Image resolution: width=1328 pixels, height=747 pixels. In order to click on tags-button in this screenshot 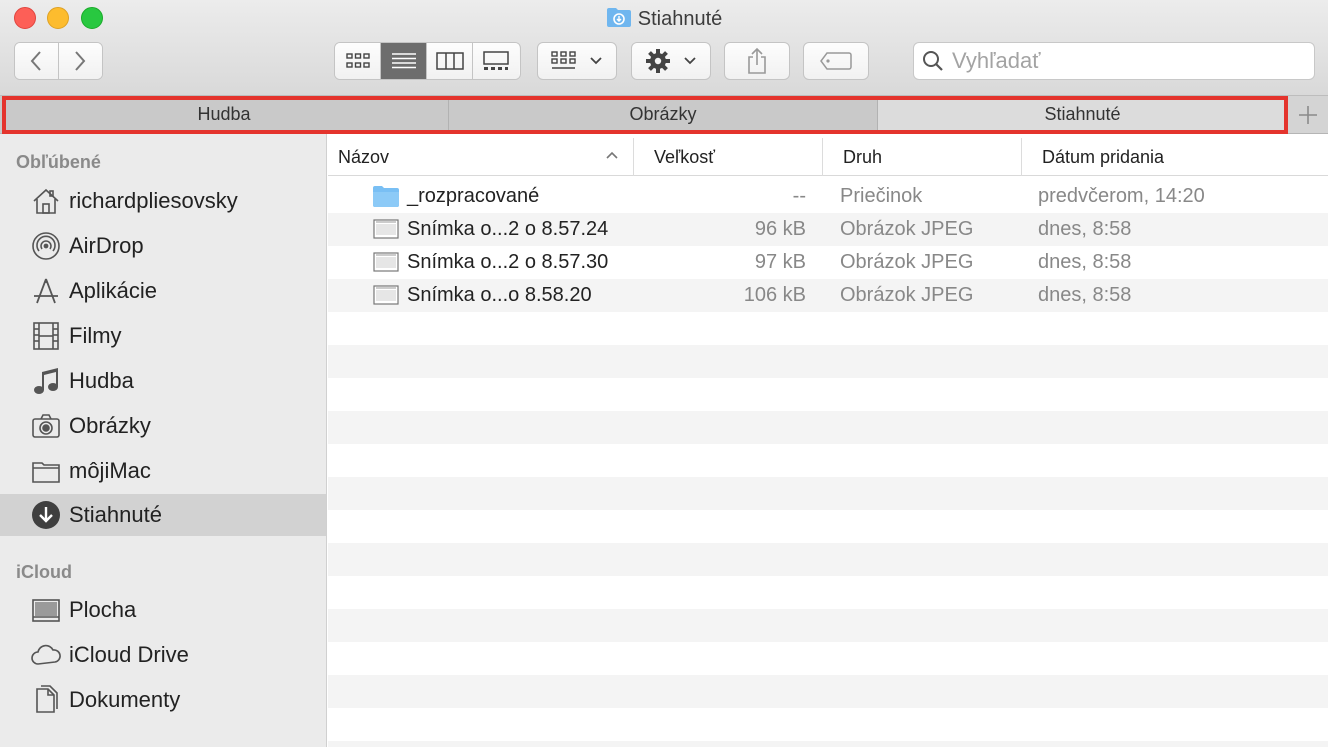, I will do `click(836, 61)`.